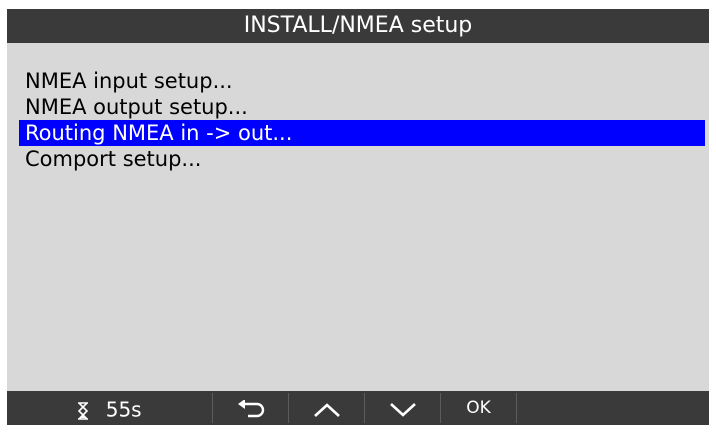 The image size is (716, 433). What do you see at coordinates (516, 408) in the screenshot?
I see `divider` at bounding box center [516, 408].